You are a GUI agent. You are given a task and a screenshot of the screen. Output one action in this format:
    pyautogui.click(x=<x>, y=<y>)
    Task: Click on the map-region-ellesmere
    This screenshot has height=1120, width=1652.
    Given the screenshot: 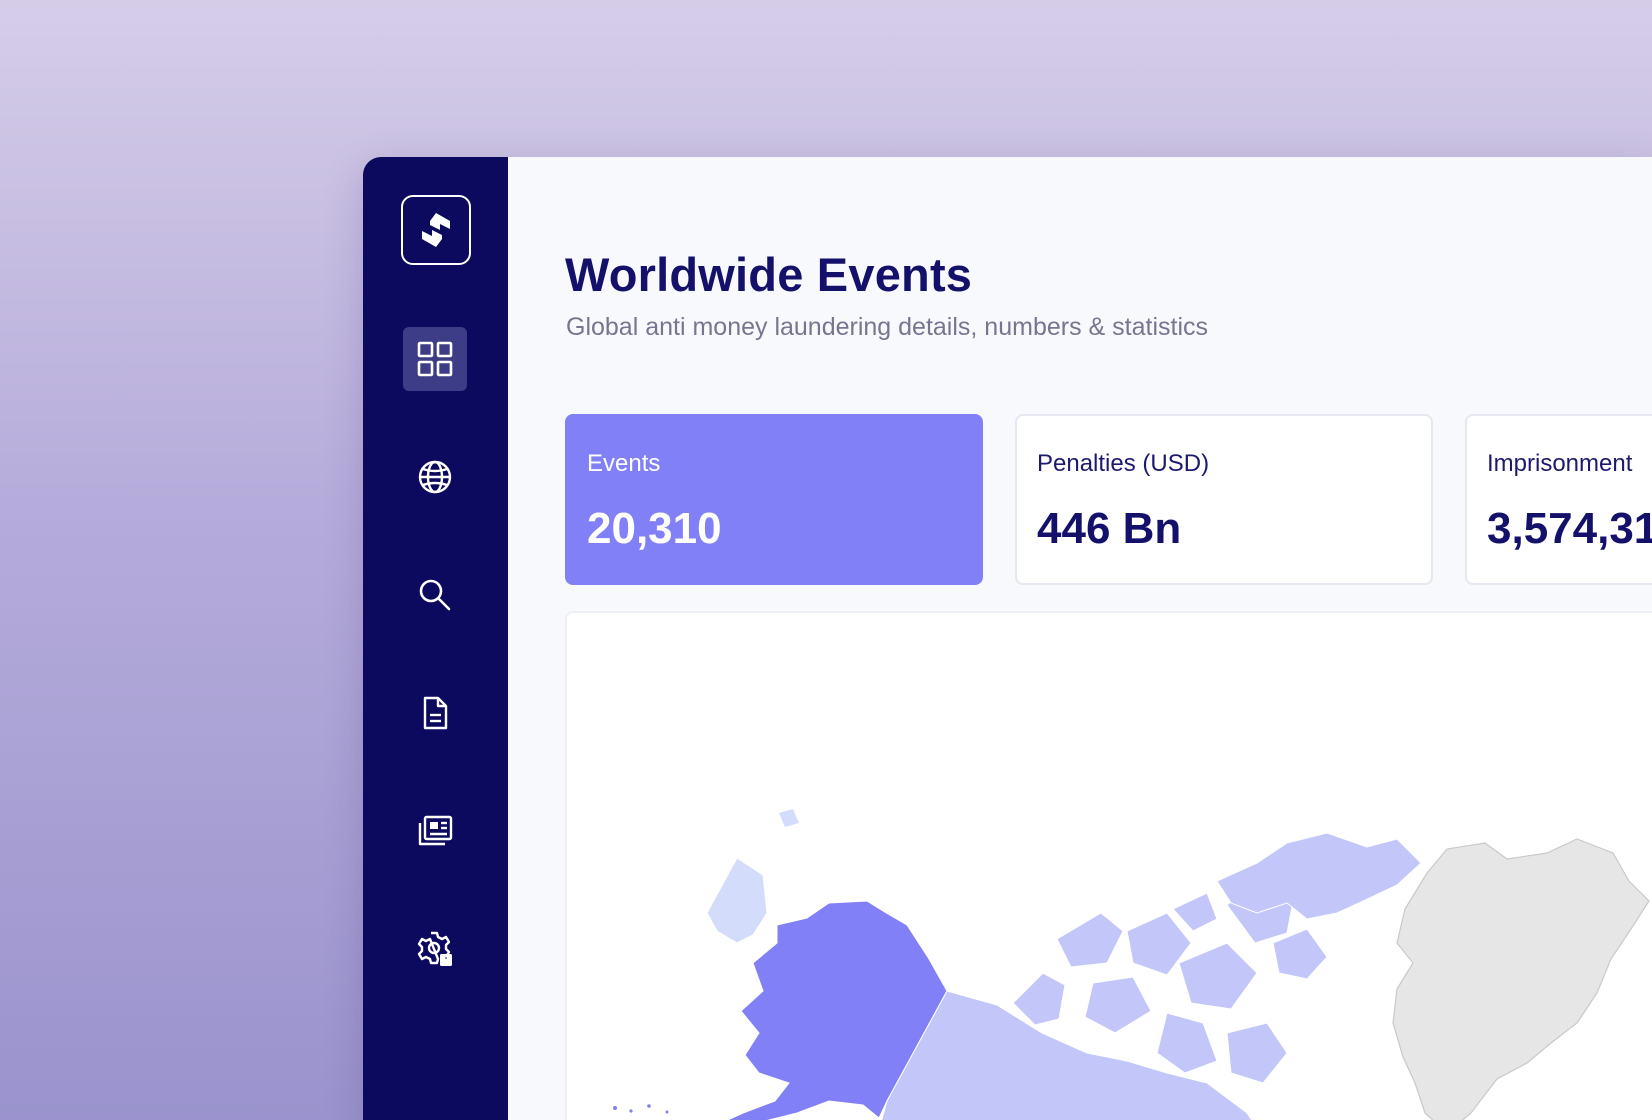 What is the action you would take?
    pyautogui.click(x=1319, y=876)
    